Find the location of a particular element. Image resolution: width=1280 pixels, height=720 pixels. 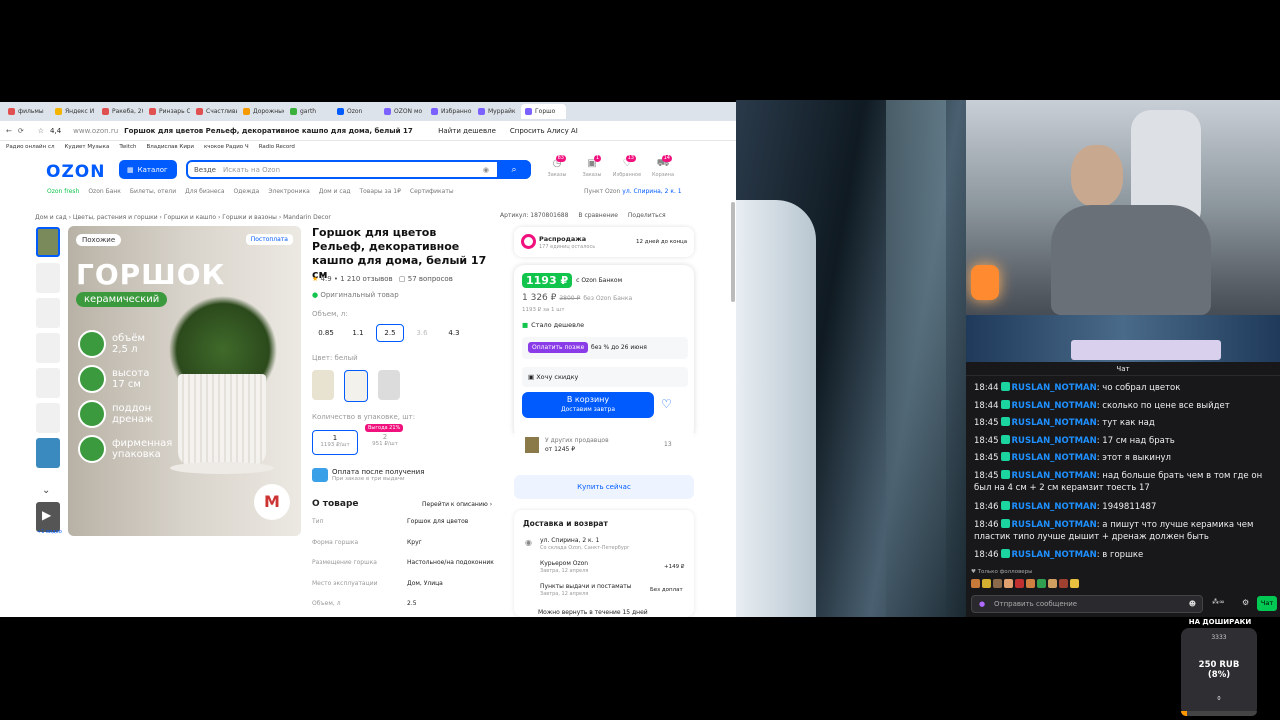

volume-option: 0.85 is located at coordinates (326, 333).